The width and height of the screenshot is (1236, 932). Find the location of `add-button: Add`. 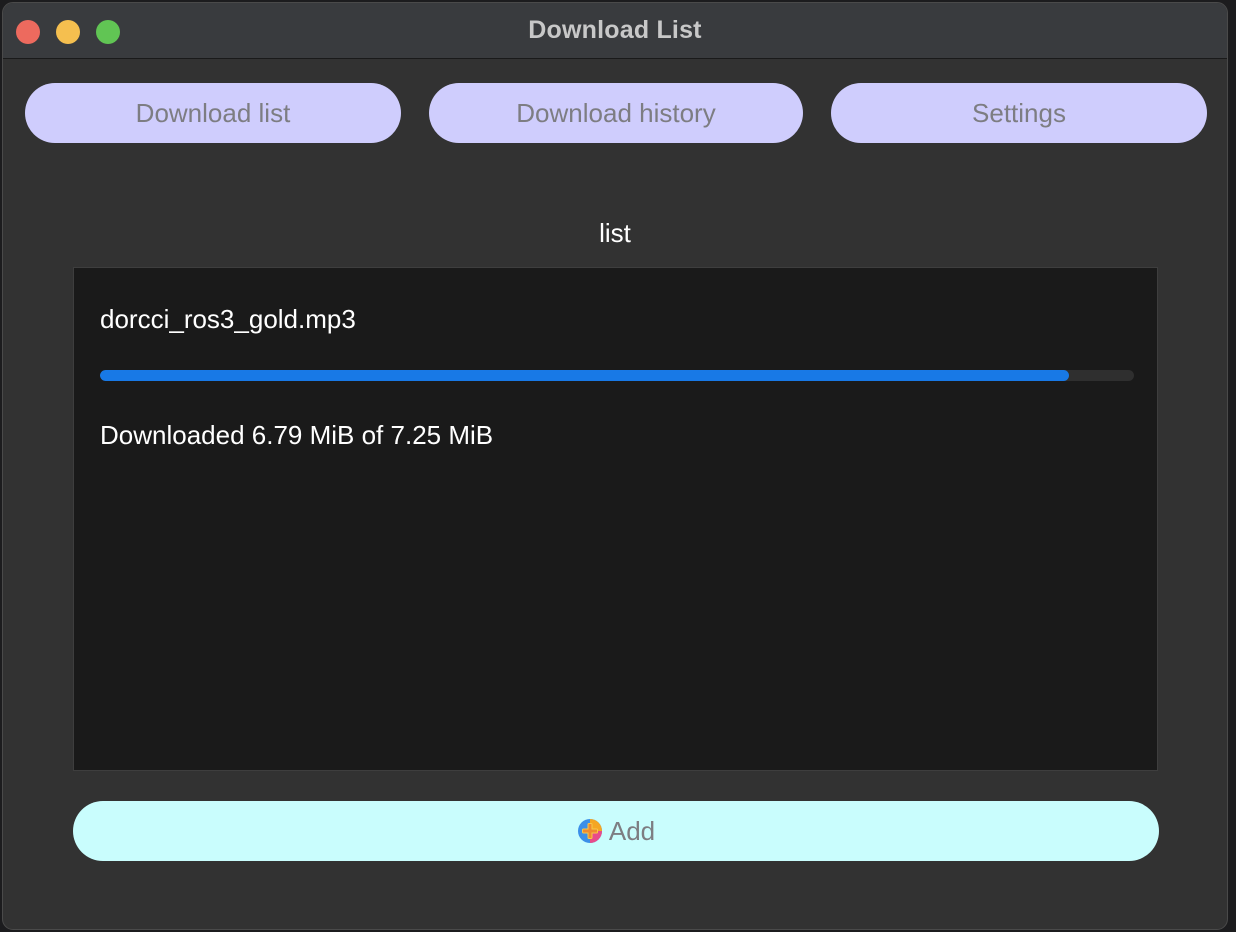

add-button: Add is located at coordinates (616, 831).